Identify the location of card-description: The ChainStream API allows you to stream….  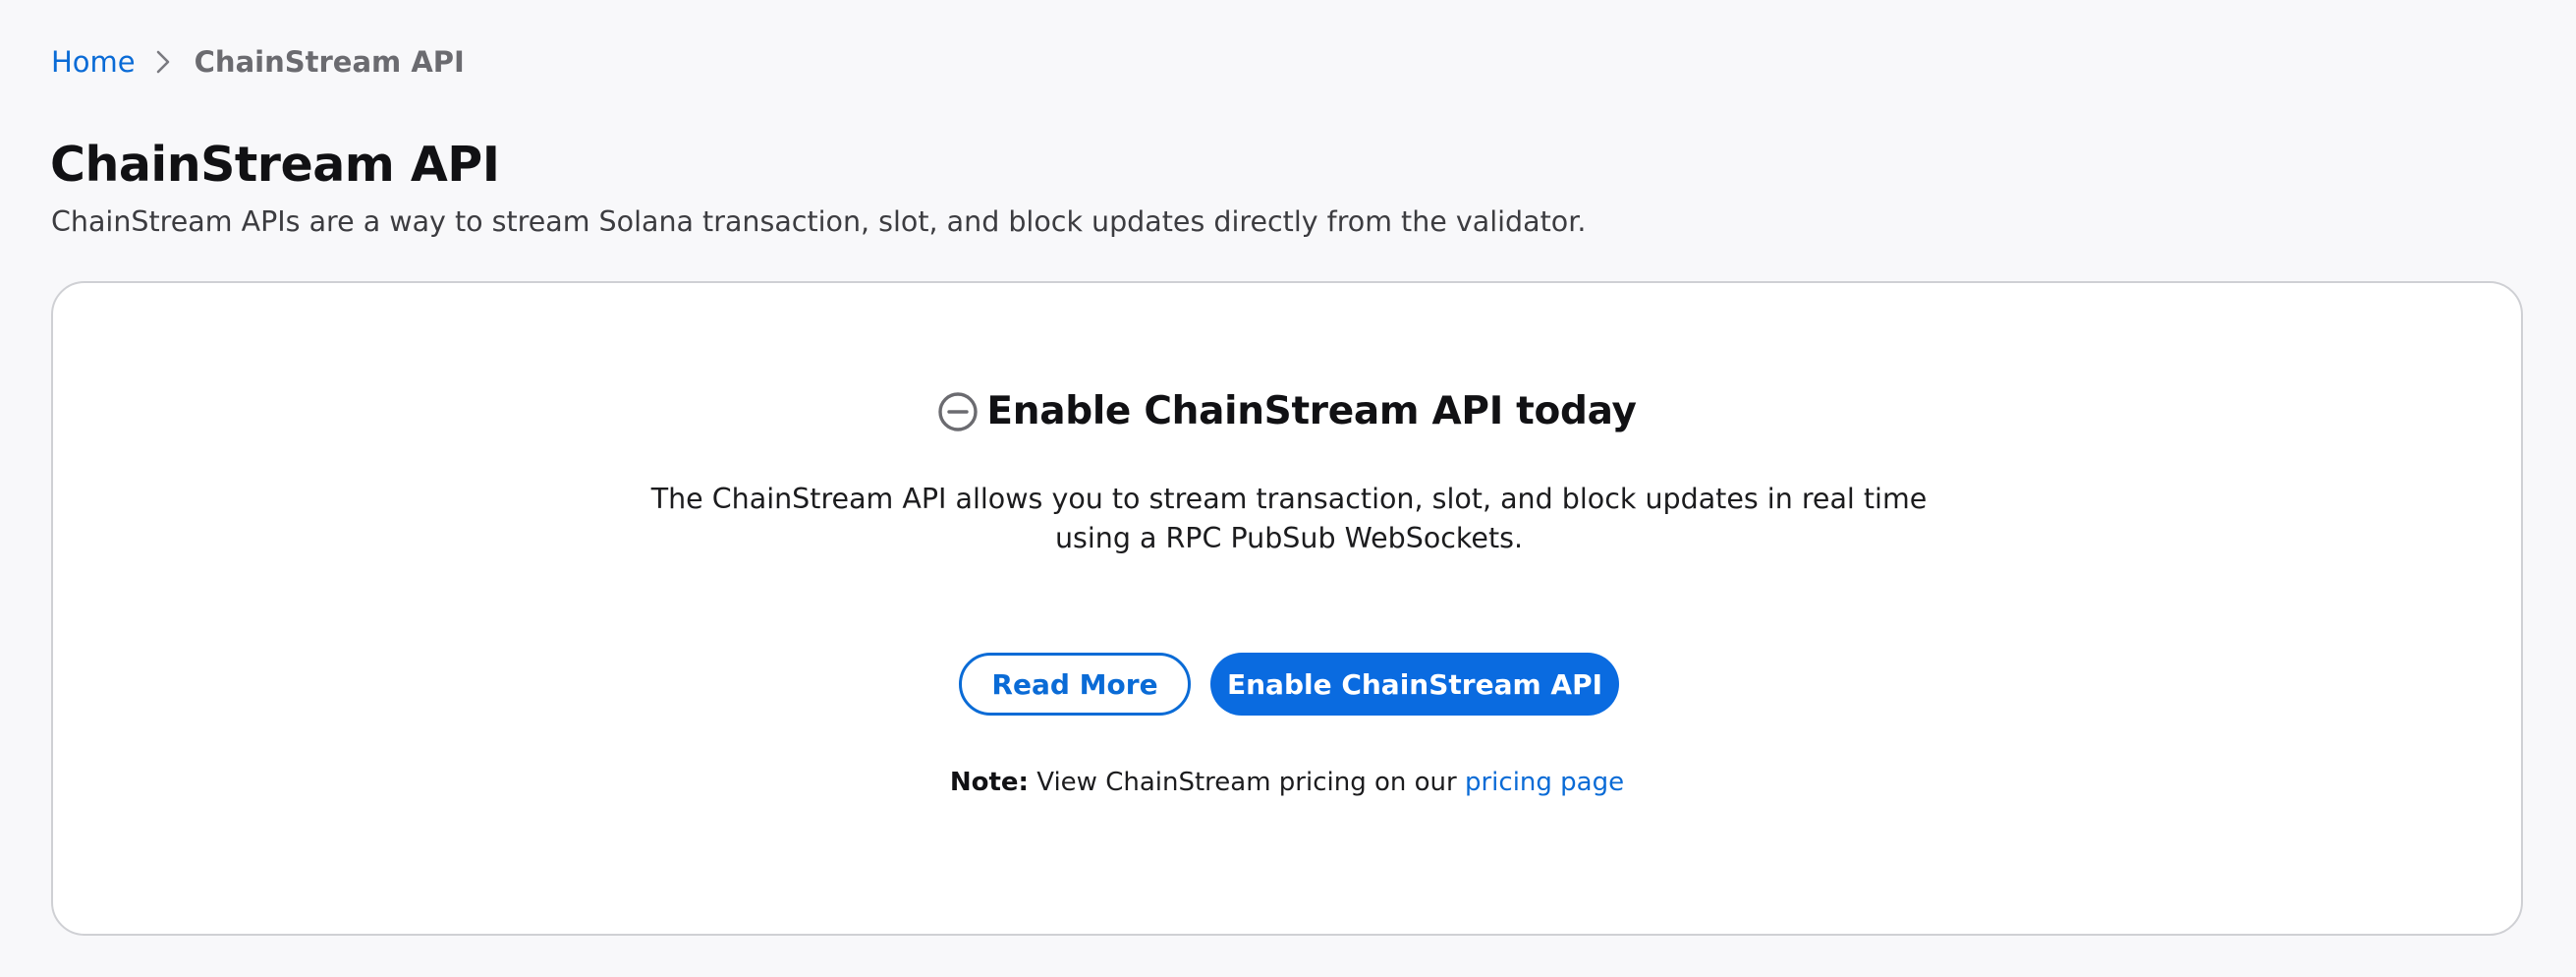
(1289, 518).